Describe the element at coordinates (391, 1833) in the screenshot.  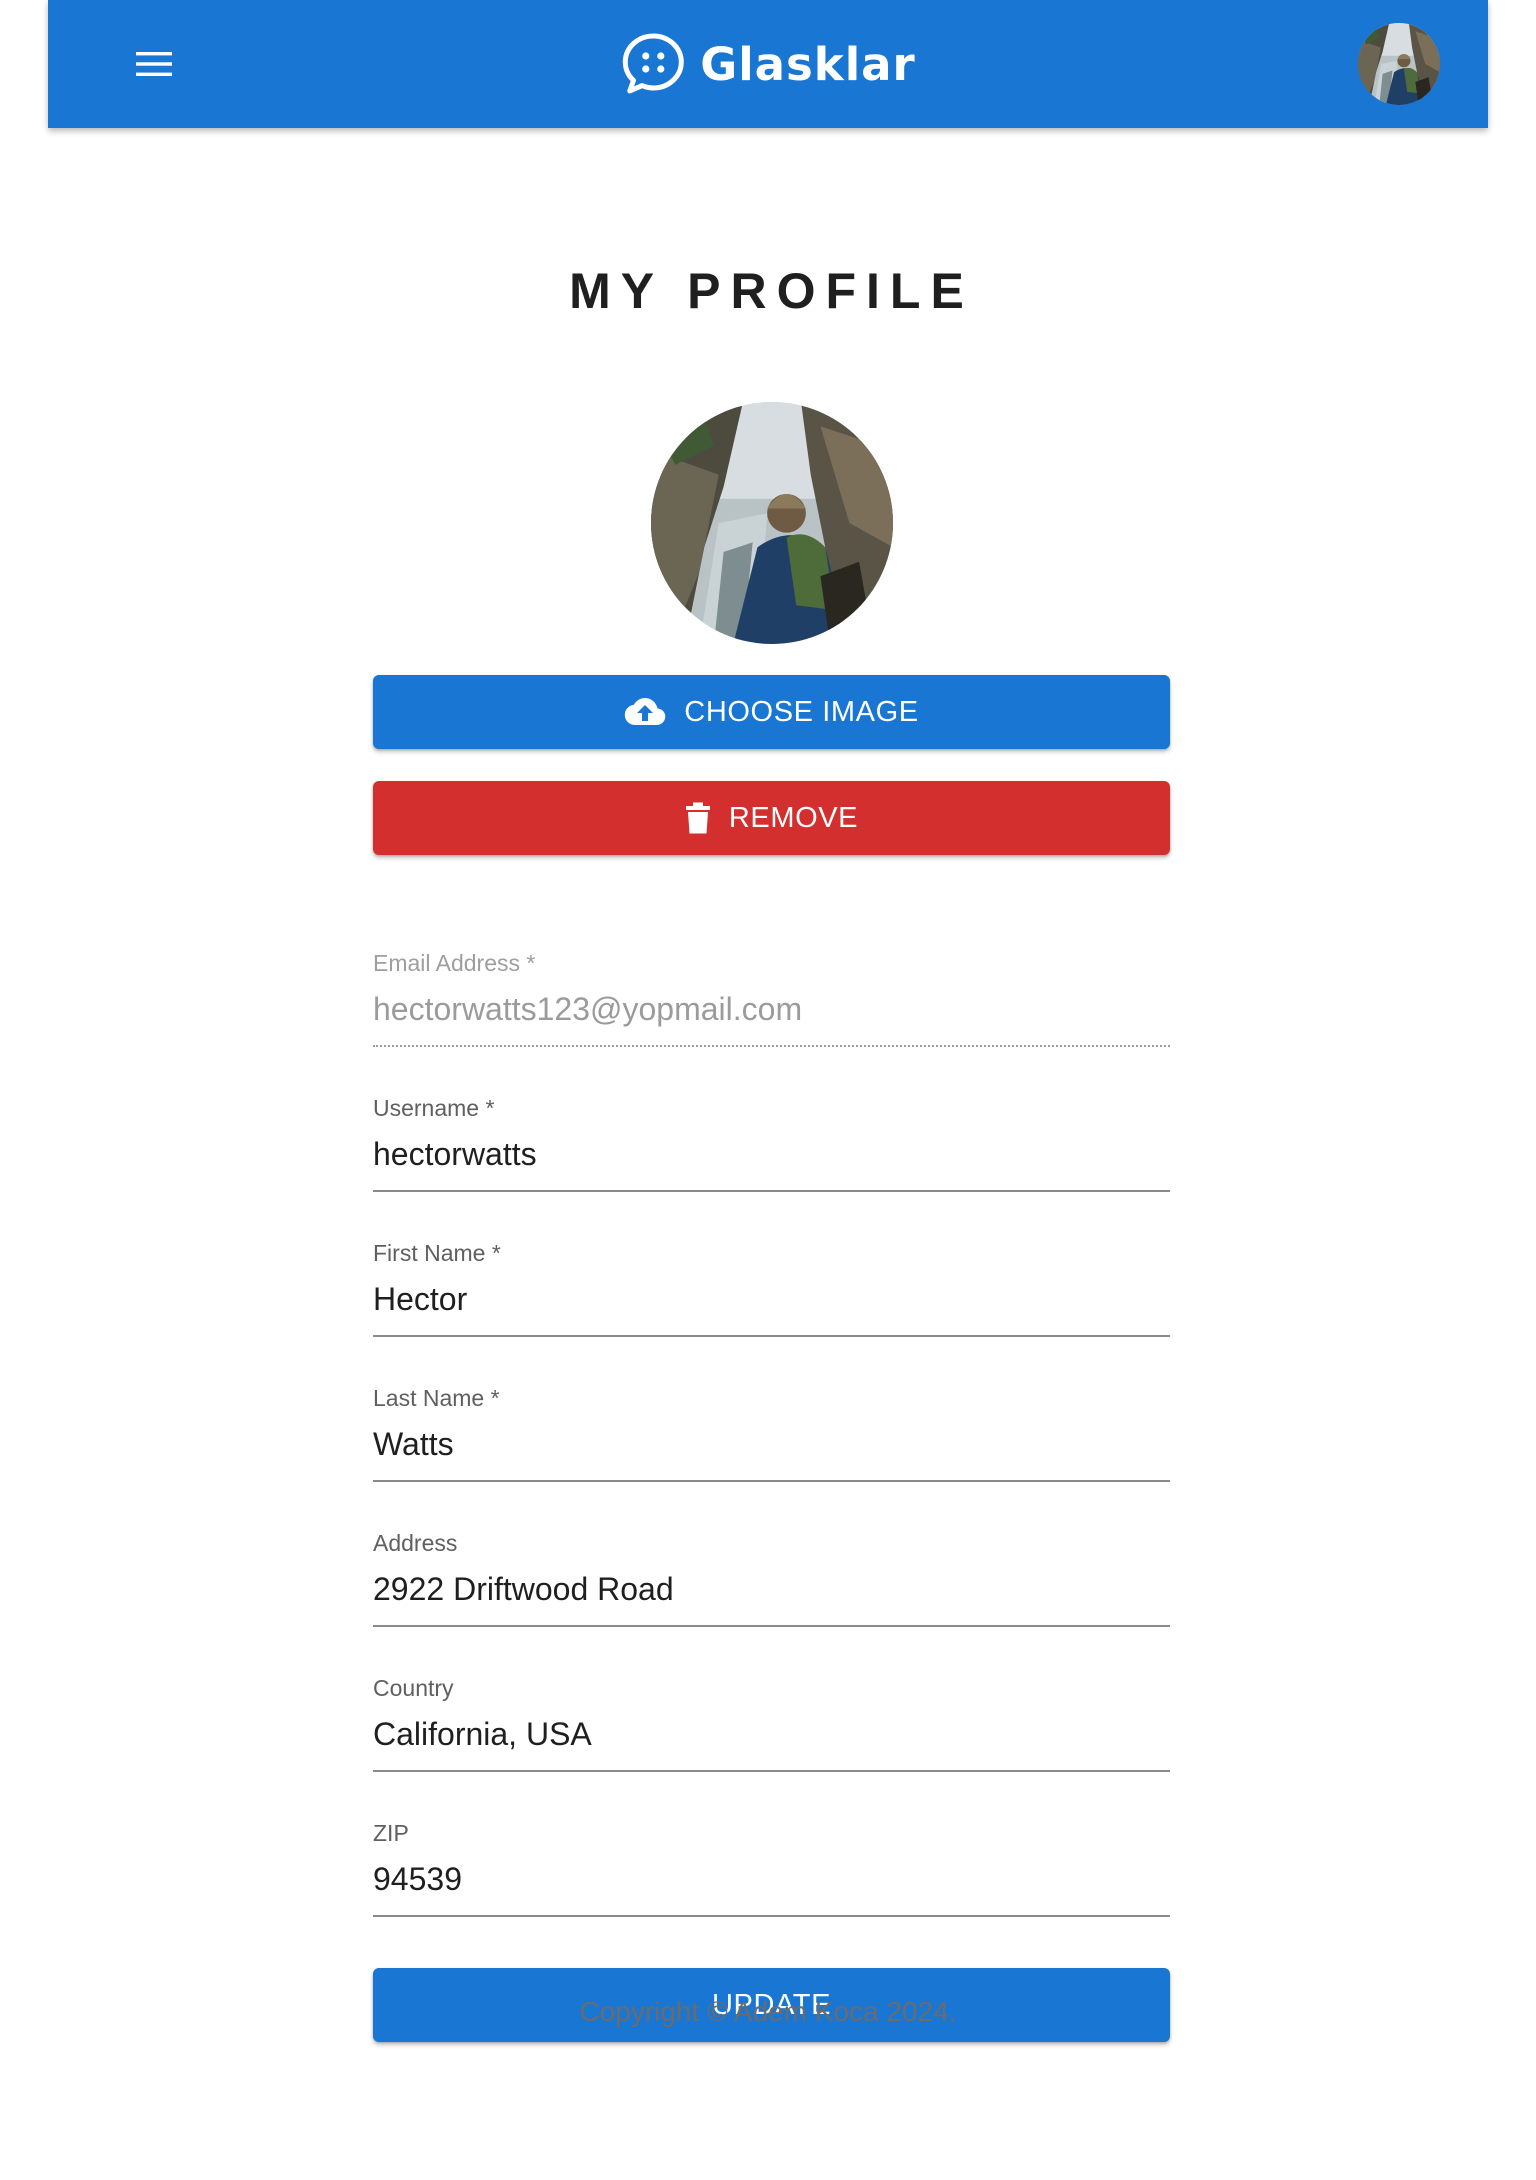
I see `zip-label: ZIP` at that location.